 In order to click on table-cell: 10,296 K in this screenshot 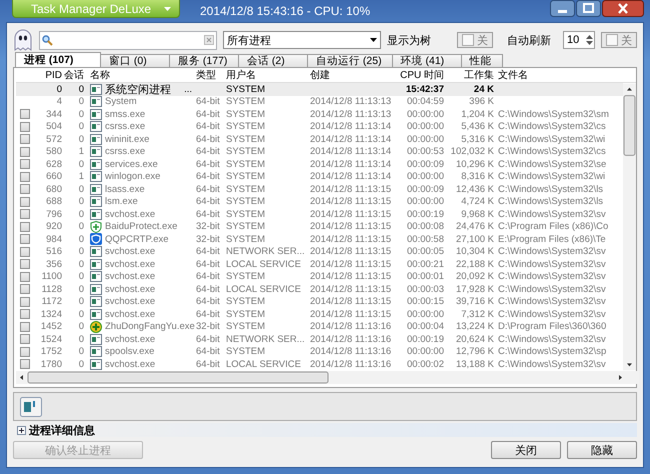, I will do `click(475, 164)`.